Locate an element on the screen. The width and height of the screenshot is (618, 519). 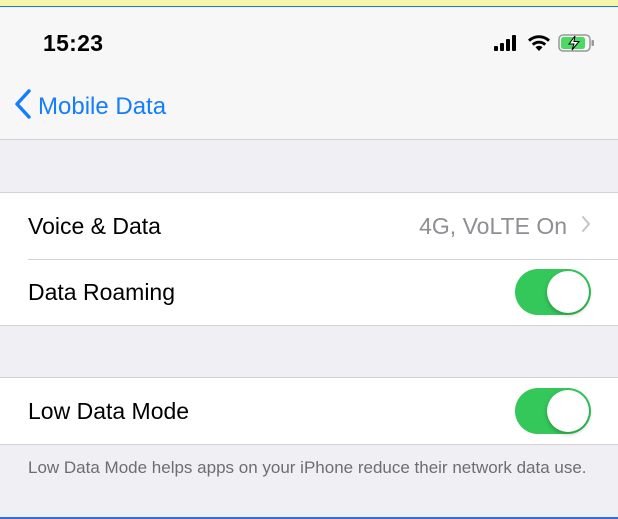
voice-data-value: 4G, VoLTE On is located at coordinates (493, 225).